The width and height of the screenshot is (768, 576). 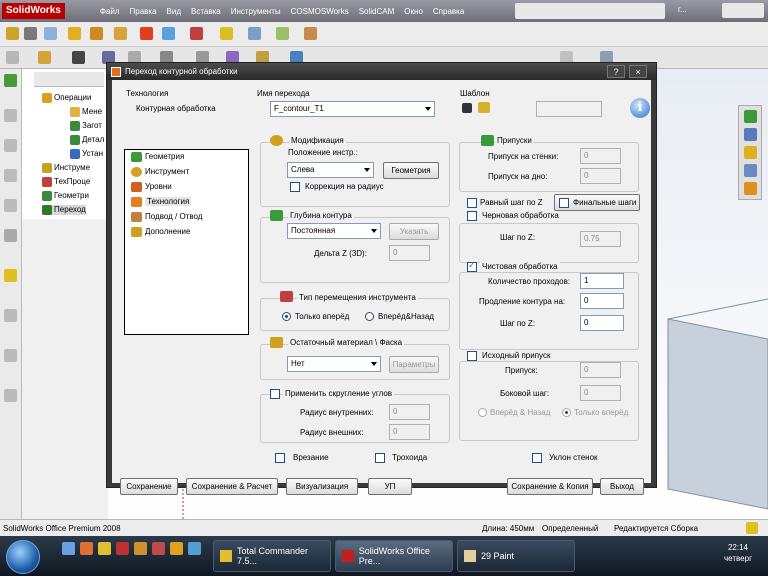 I want to click on appearance-icon, so click(x=750, y=188).